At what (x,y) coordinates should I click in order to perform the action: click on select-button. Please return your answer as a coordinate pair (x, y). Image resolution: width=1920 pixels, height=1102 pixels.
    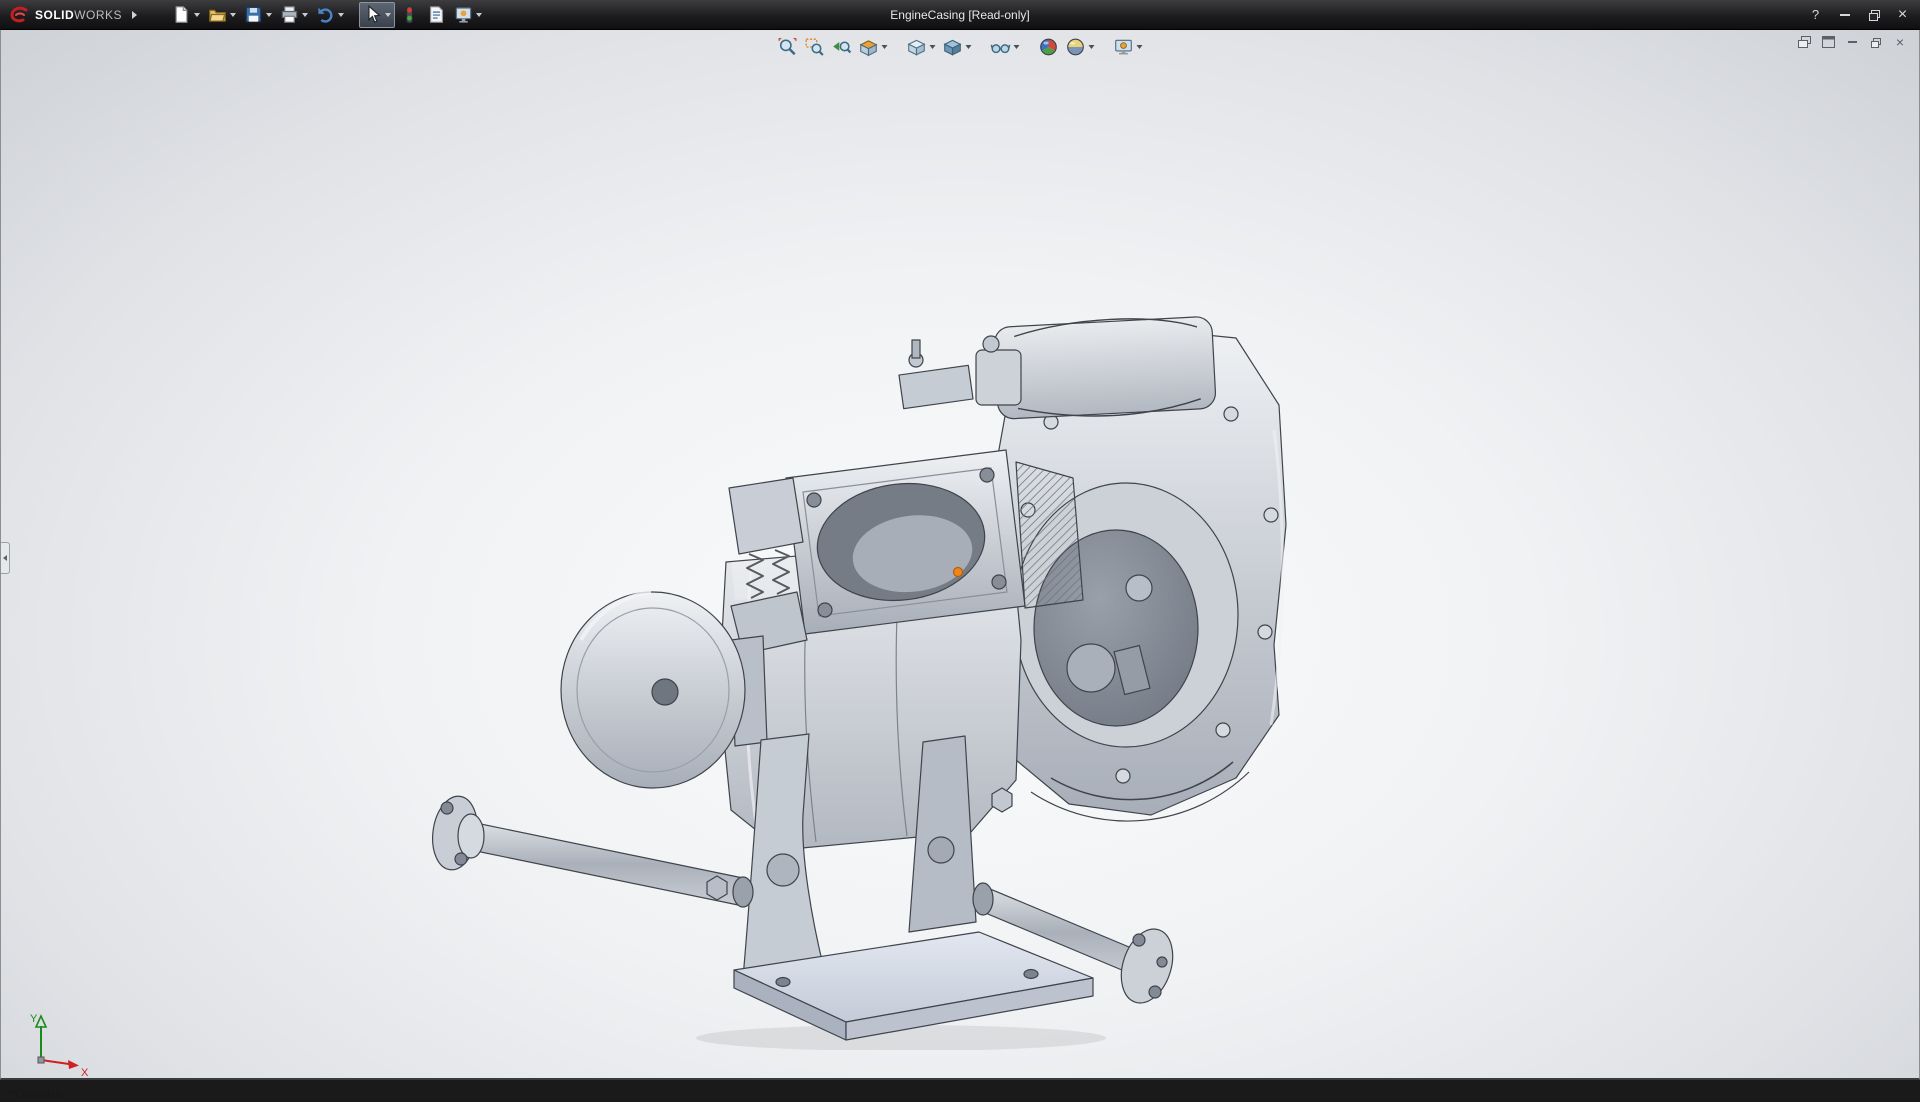
    Looking at the image, I should click on (377, 15).